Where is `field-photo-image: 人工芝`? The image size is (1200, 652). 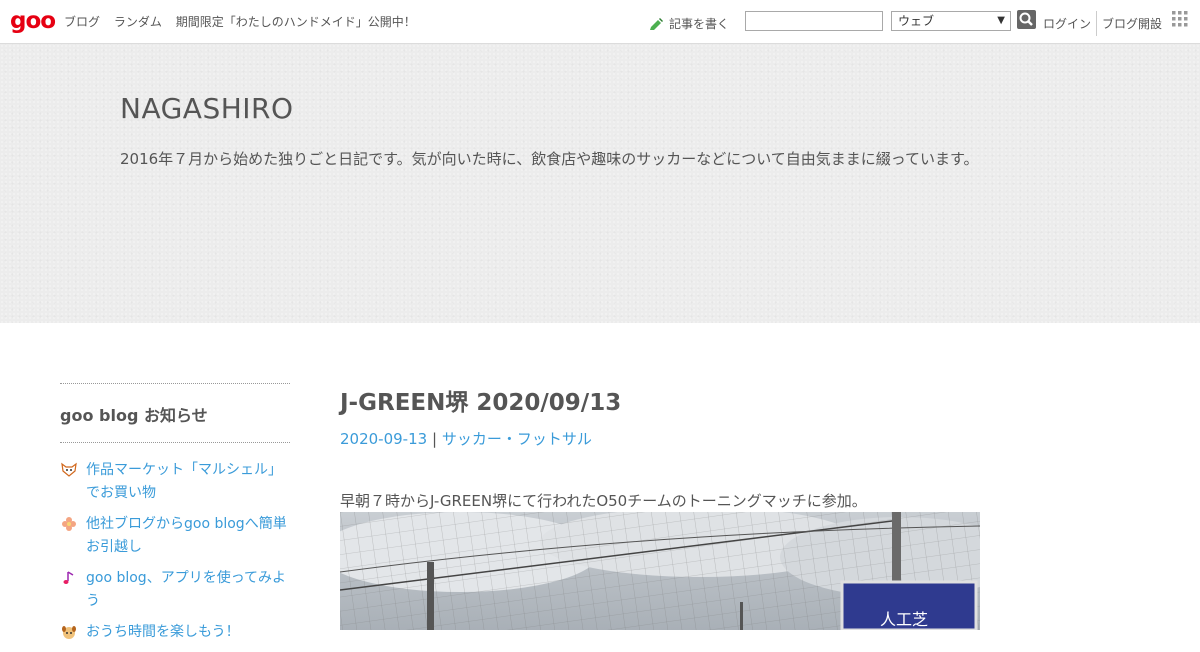 field-photo-image: 人工芝 is located at coordinates (660, 571).